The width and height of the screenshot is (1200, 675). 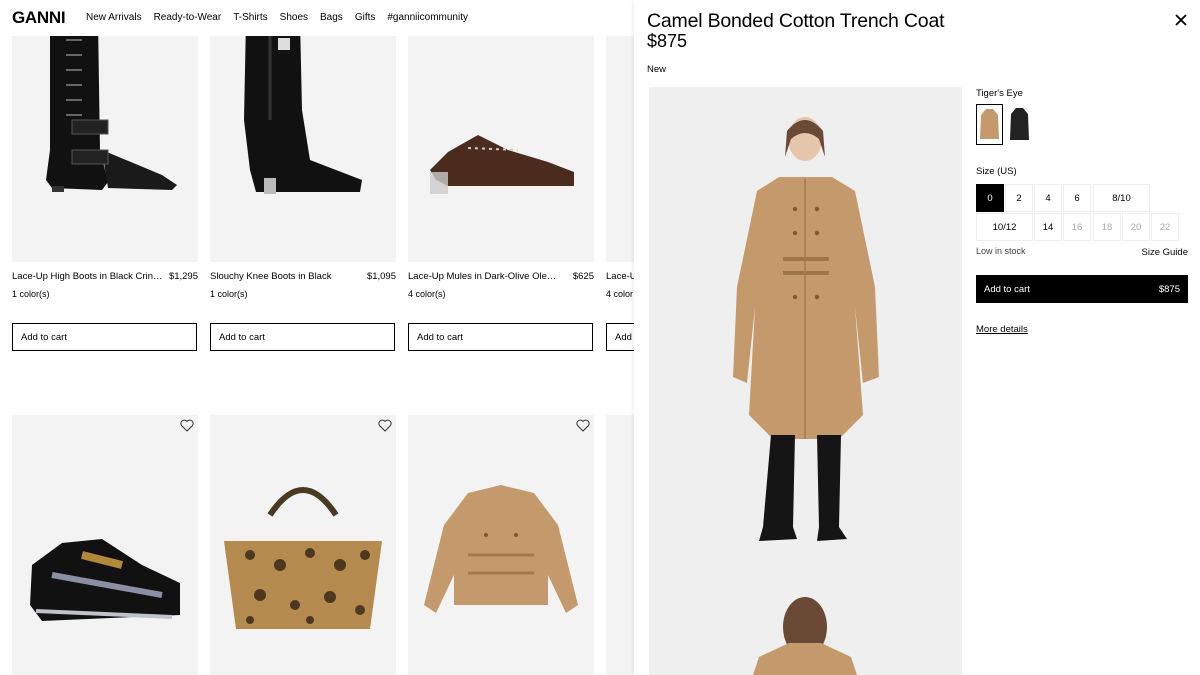 I want to click on add-to-cart-price: $875, so click(x=1169, y=289).